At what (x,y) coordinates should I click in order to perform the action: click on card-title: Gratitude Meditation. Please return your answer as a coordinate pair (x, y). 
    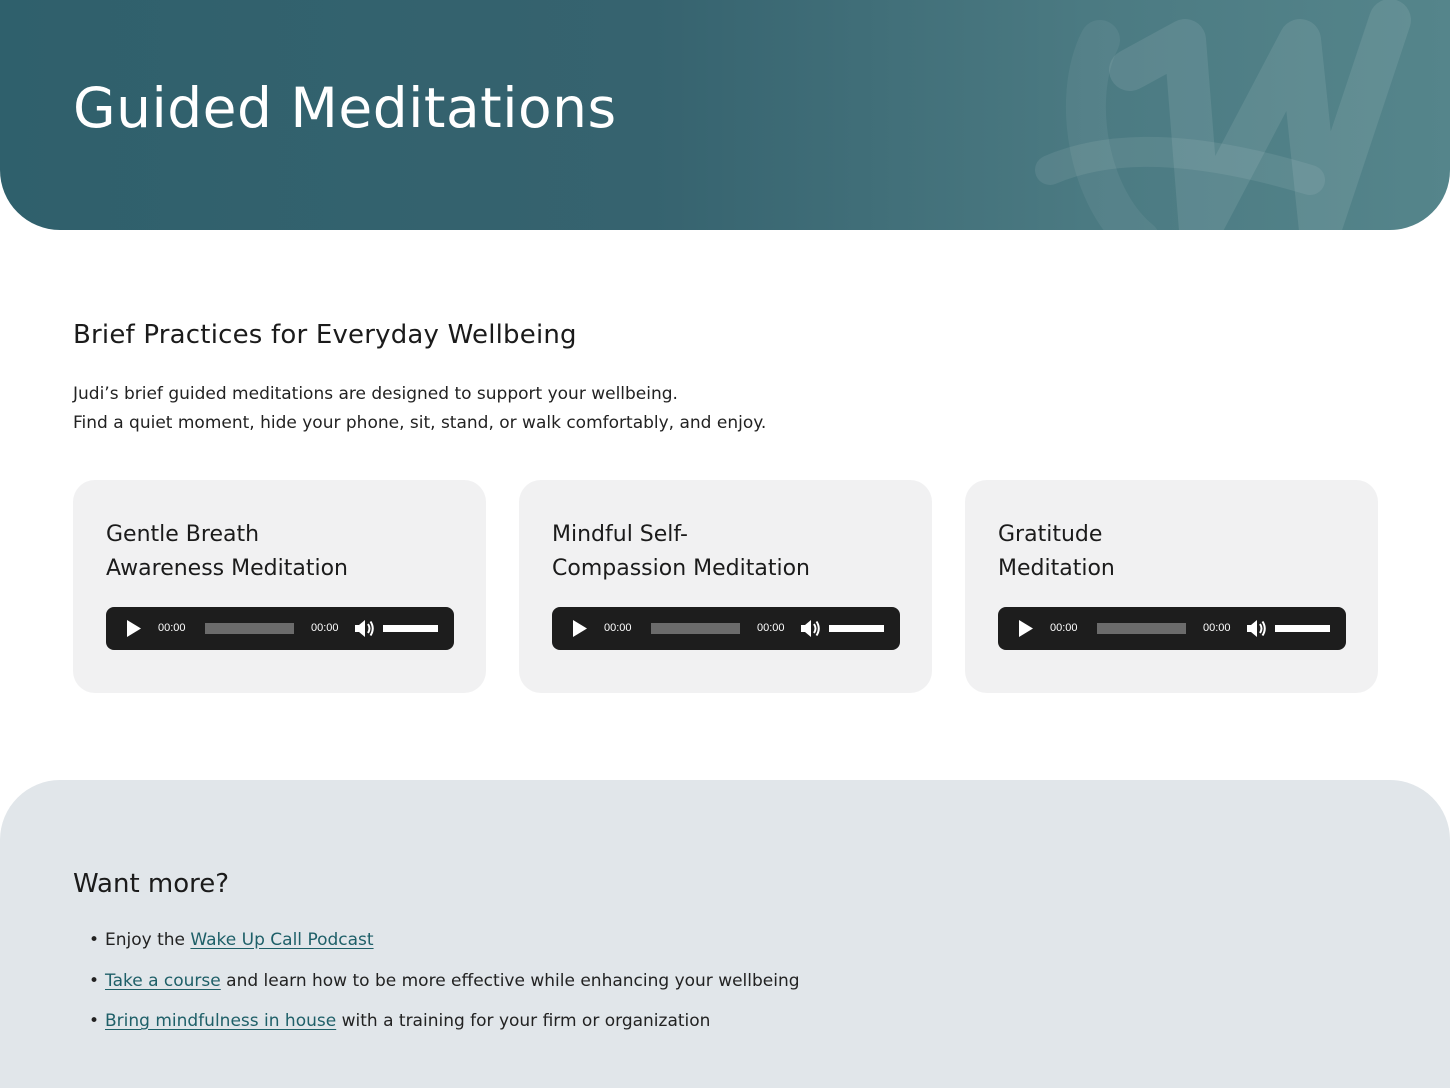
    Looking at the image, I should click on (1168, 552).